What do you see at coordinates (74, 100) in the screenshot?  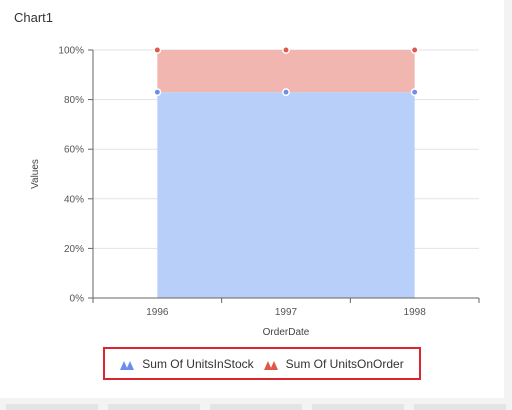 I see `y-tick-label: 80%` at bounding box center [74, 100].